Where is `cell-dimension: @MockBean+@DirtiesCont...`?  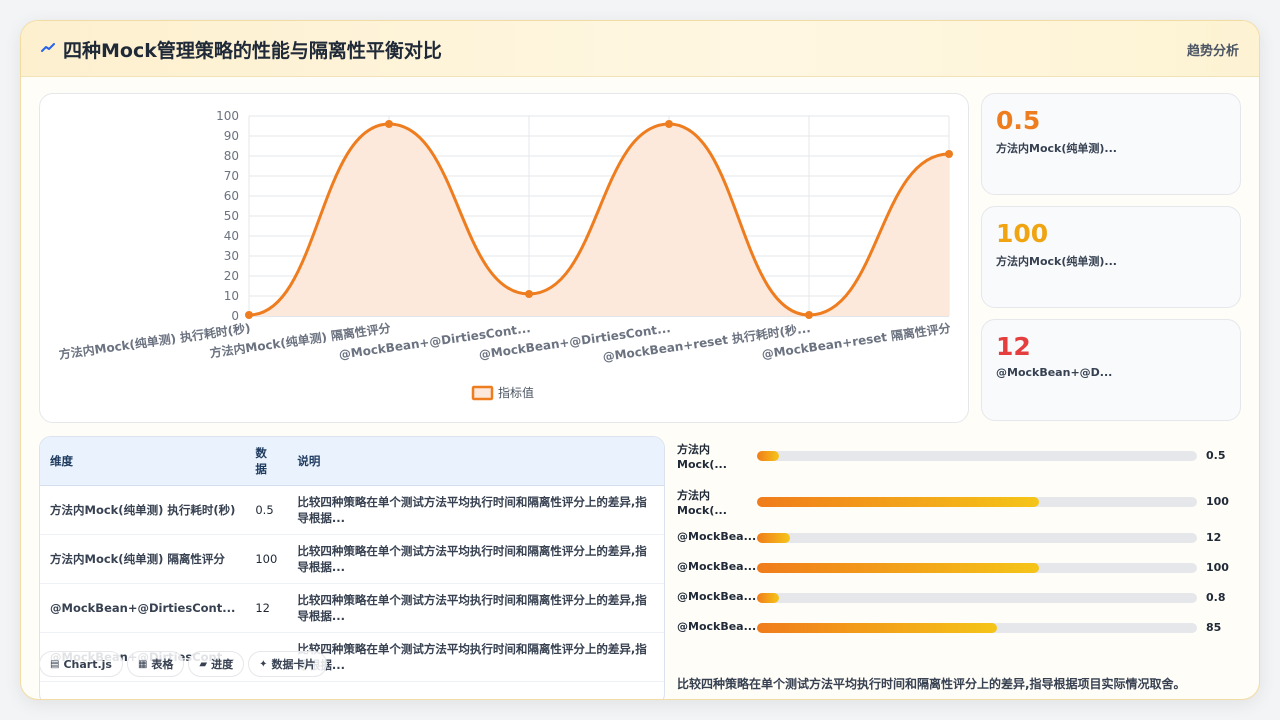
cell-dimension: @MockBean+@DirtiesCont... is located at coordinates (143, 608).